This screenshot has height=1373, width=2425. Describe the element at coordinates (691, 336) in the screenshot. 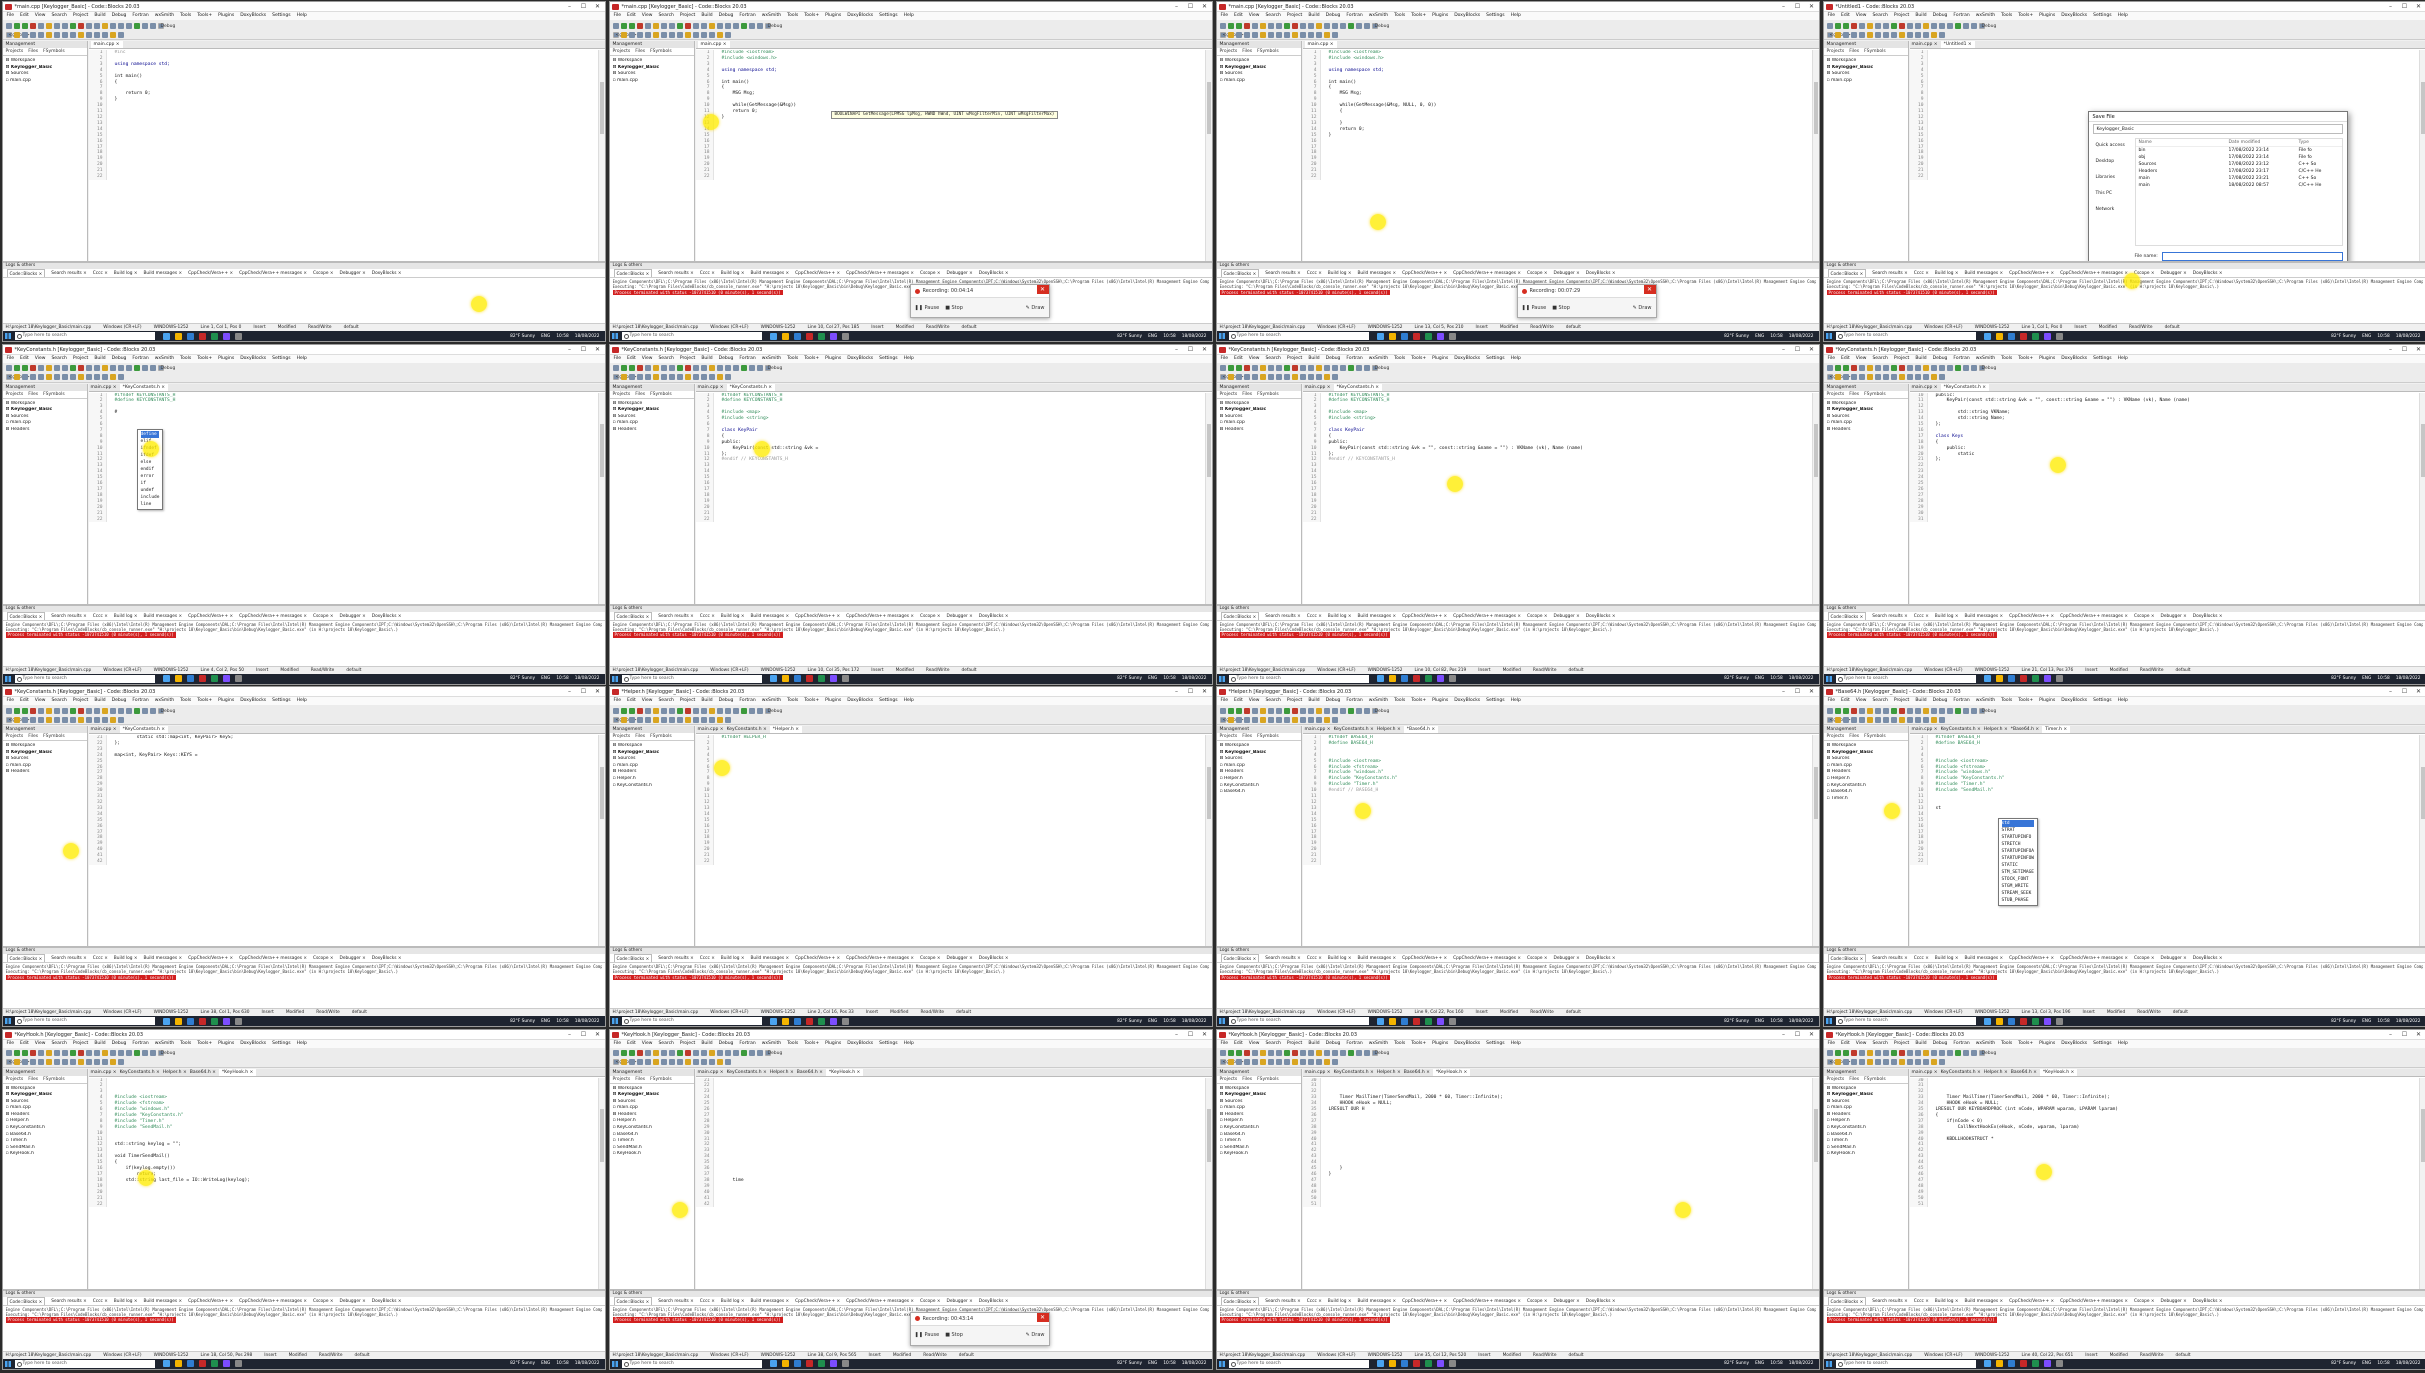

I see `taskbar-search-input: Type here to search` at that location.